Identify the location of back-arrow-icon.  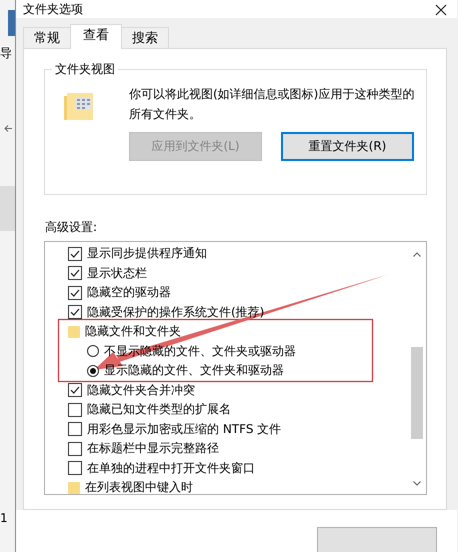
(8, 128).